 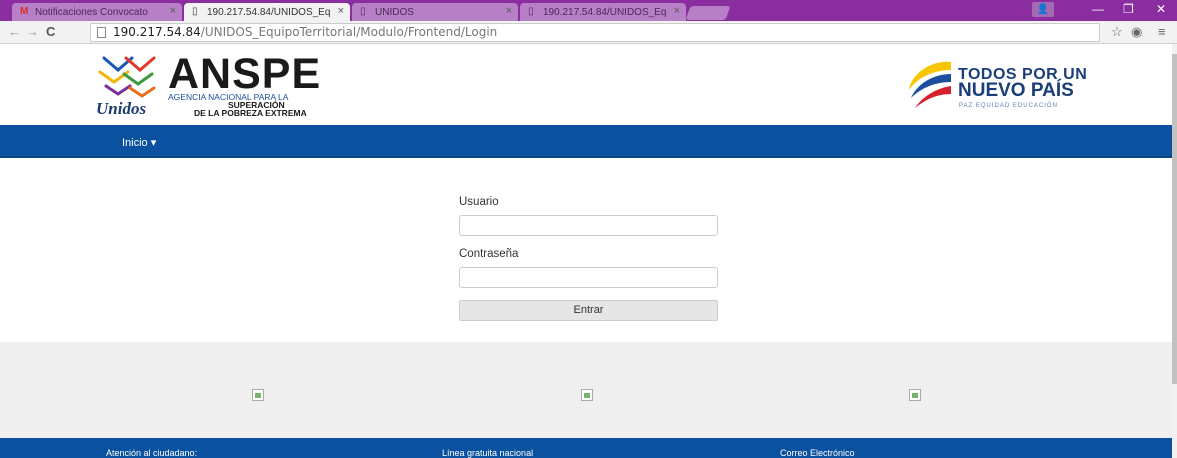 What do you see at coordinates (1098, 9) in the screenshot?
I see `minimize-icon: —` at bounding box center [1098, 9].